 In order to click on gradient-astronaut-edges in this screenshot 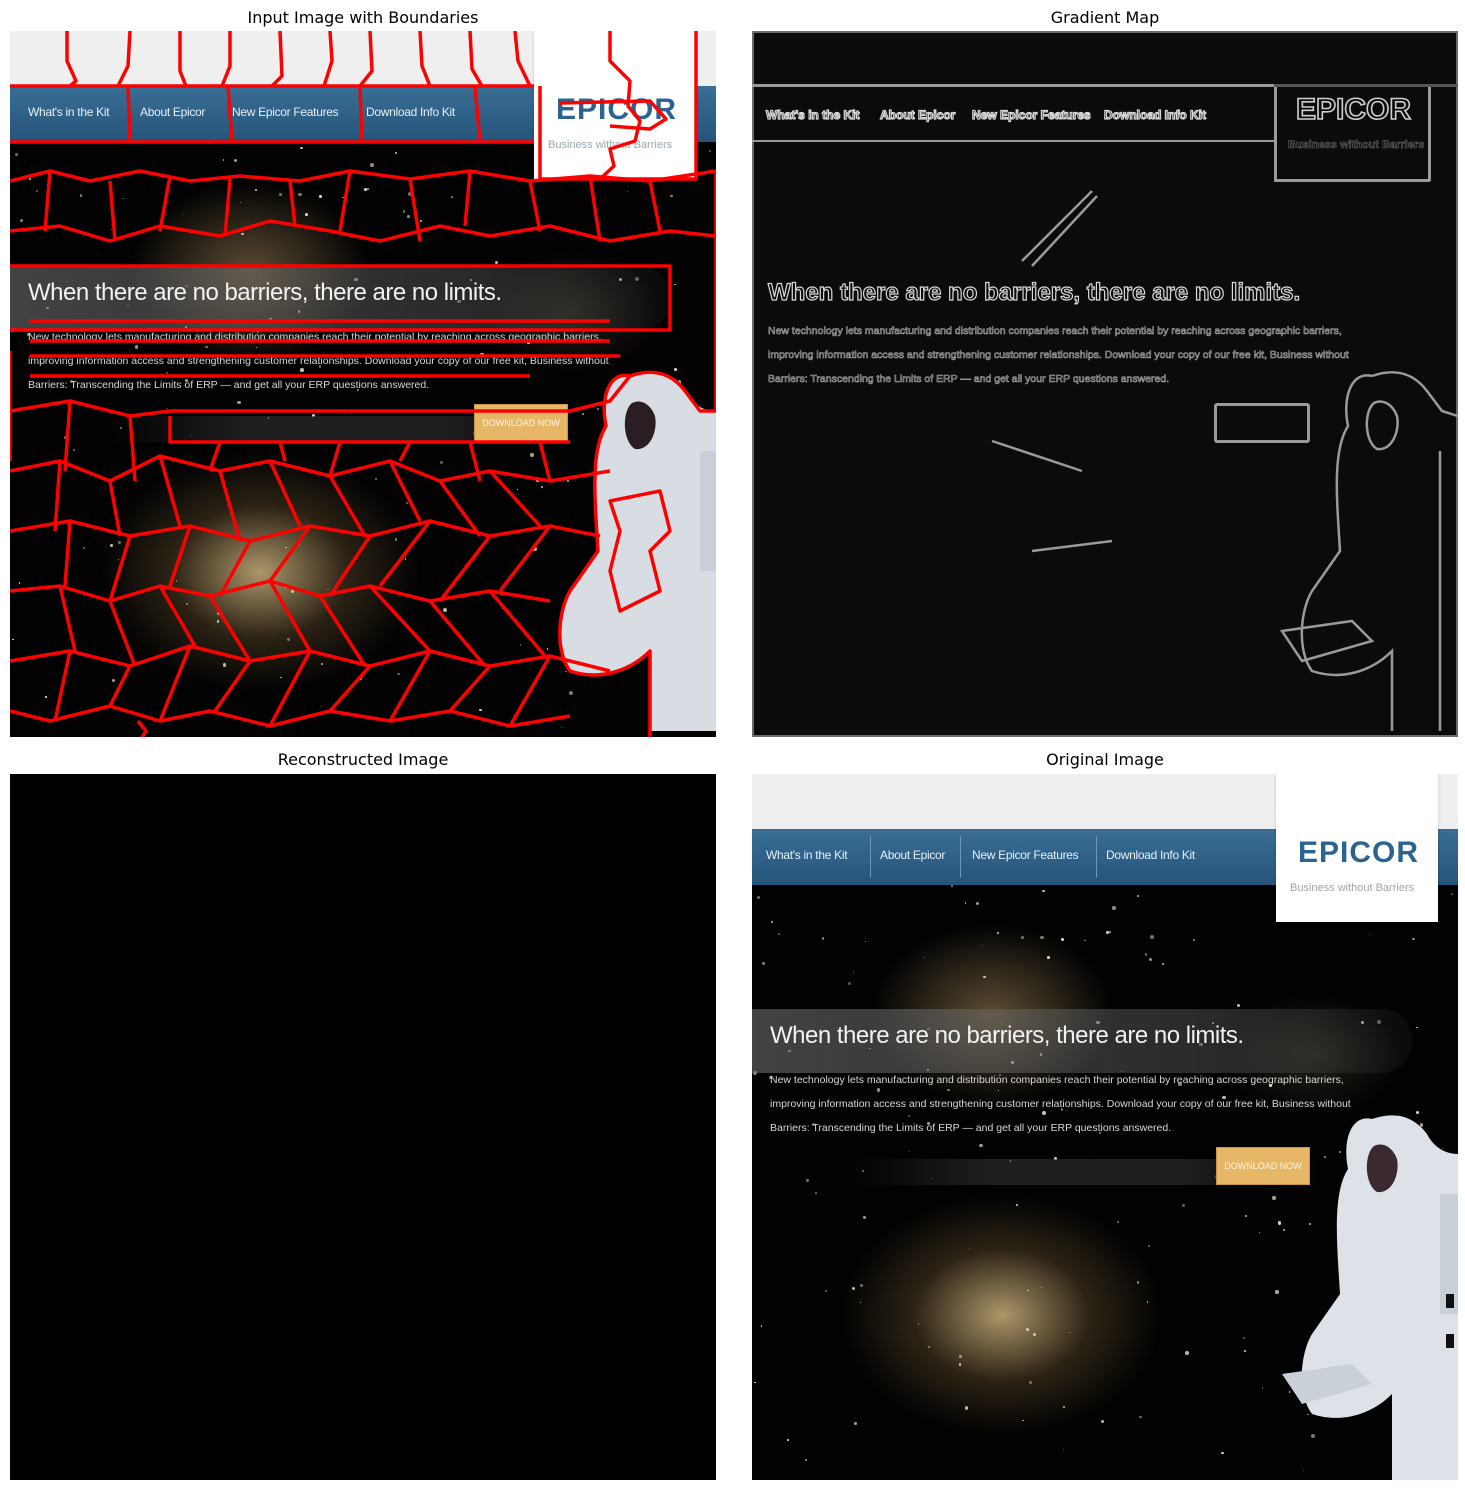, I will do `click(1224, 460)`.